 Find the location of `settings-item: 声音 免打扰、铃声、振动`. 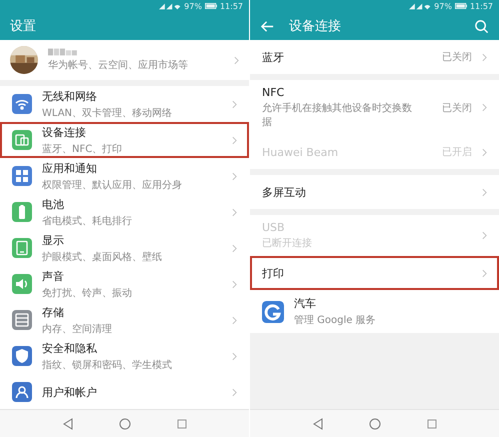

settings-item: 声音 免打扰、铃声、振动 is located at coordinates (124, 284).